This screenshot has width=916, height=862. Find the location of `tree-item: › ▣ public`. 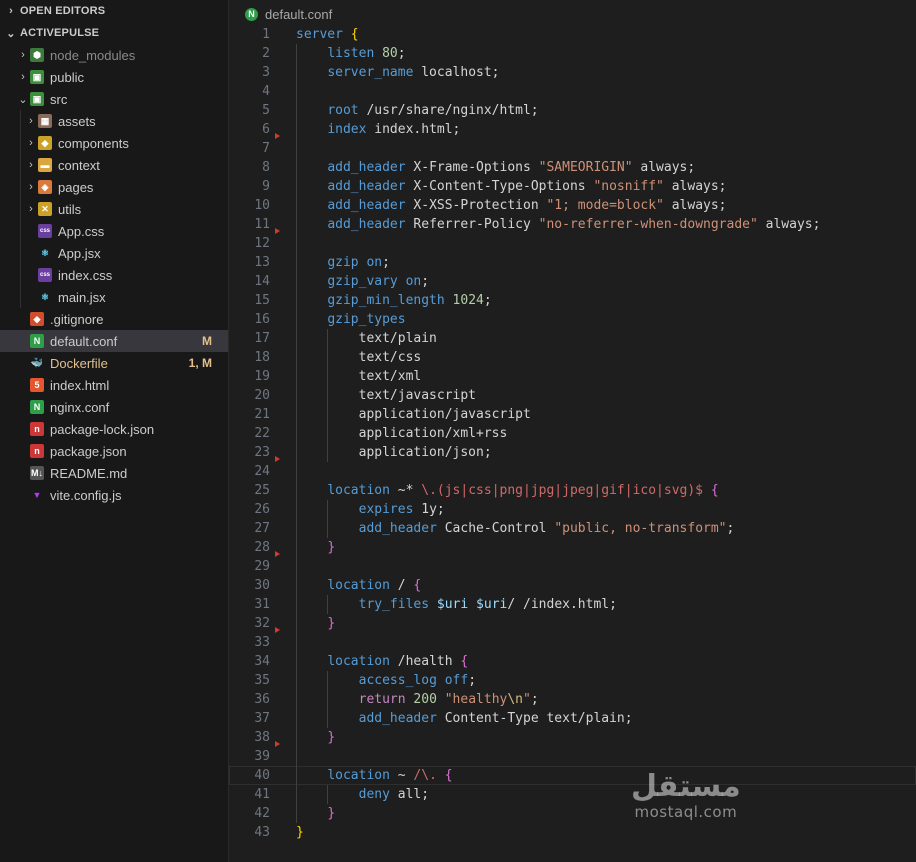

tree-item: › ▣ public is located at coordinates (114, 77).